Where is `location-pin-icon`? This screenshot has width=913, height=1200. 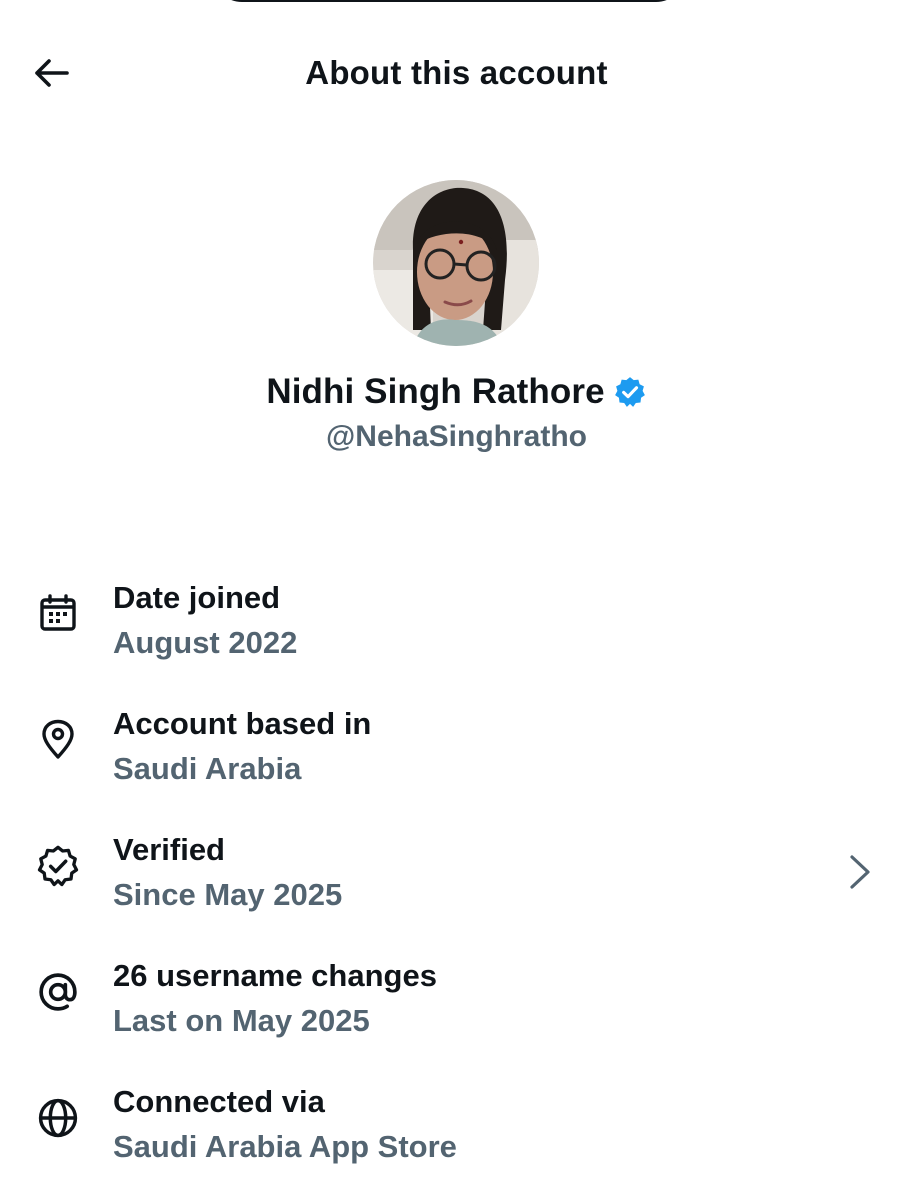 location-pin-icon is located at coordinates (58, 740).